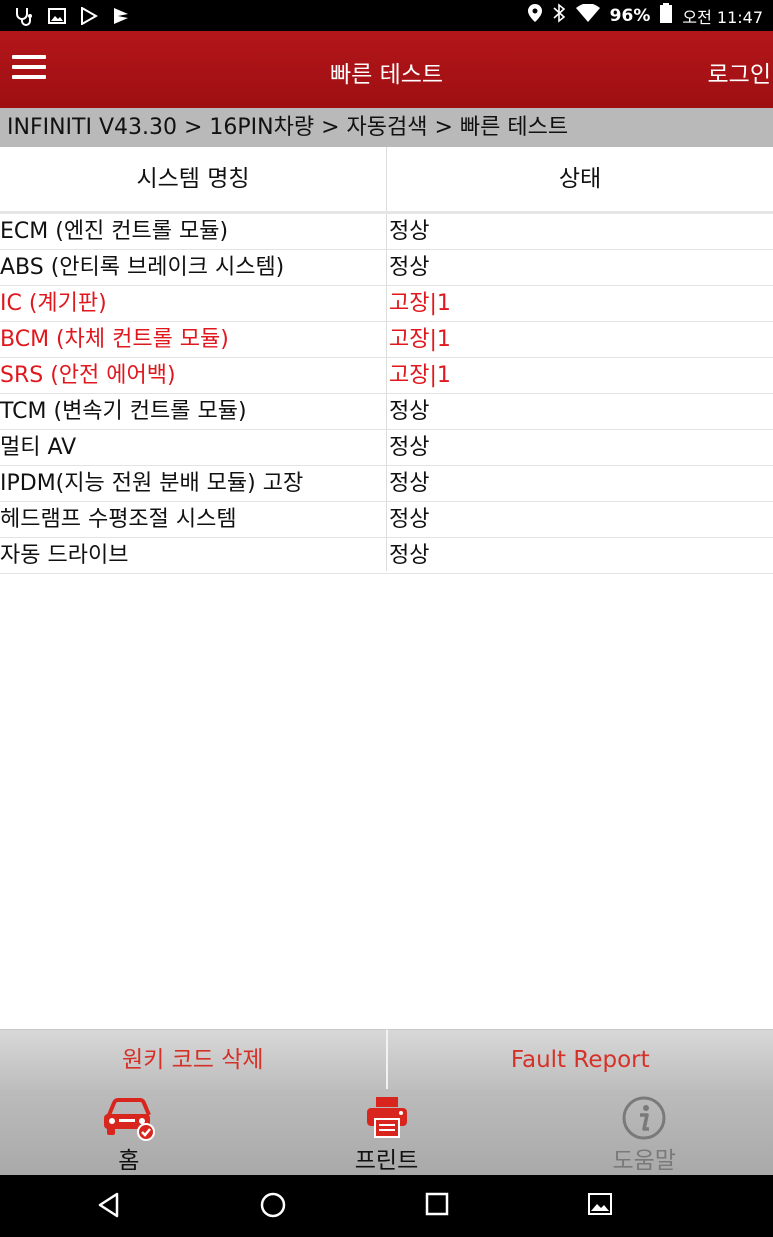 This screenshot has height=1237, width=773. What do you see at coordinates (644, 1118) in the screenshot?
I see `info-icon` at bounding box center [644, 1118].